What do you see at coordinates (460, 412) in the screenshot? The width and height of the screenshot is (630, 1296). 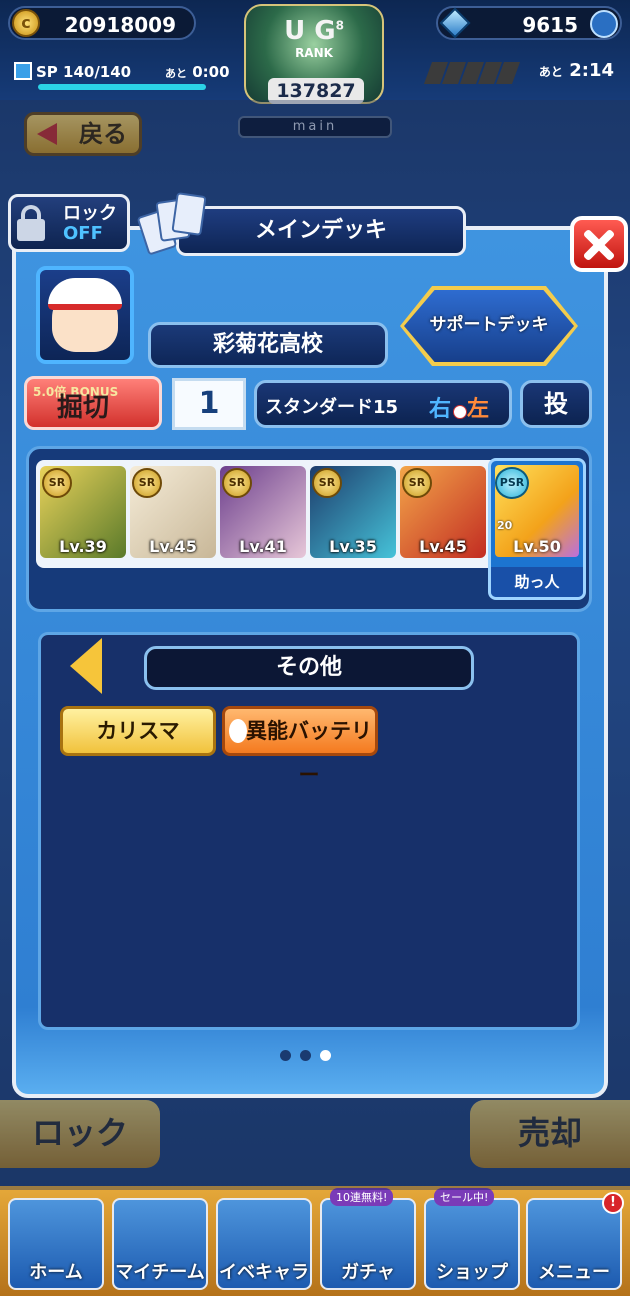 I see `baseball-icon` at bounding box center [460, 412].